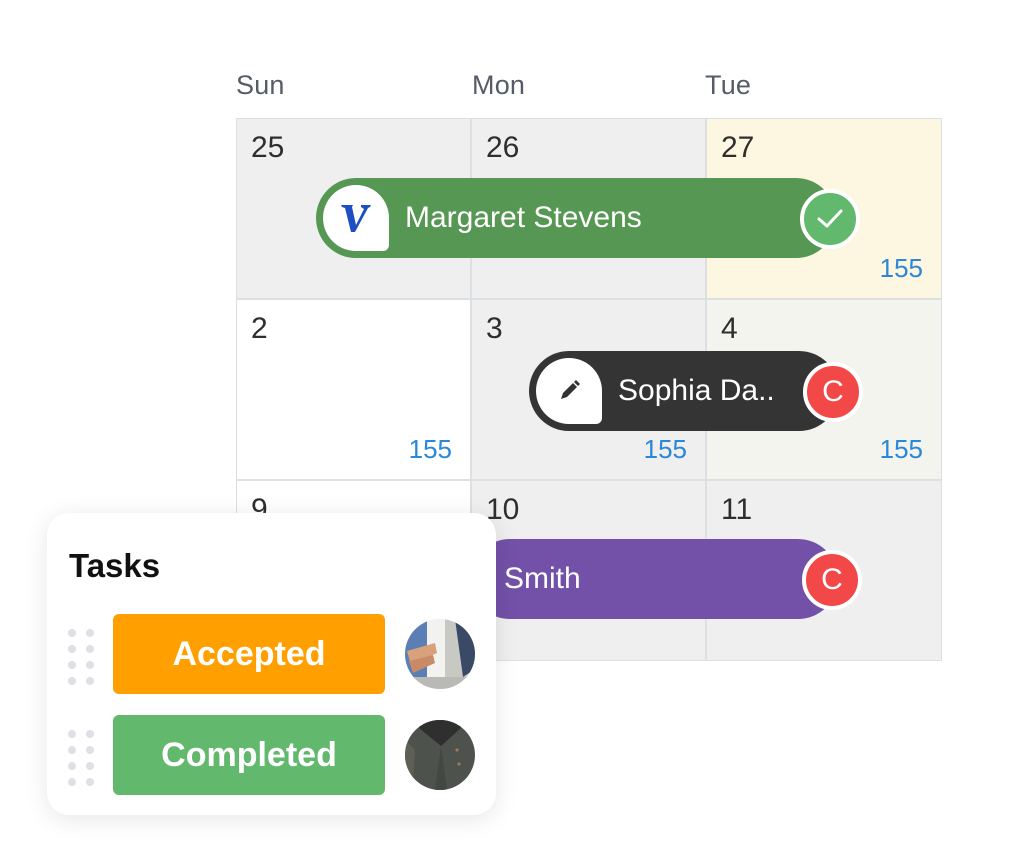  I want to click on v-logo-icon, so click(356, 218).